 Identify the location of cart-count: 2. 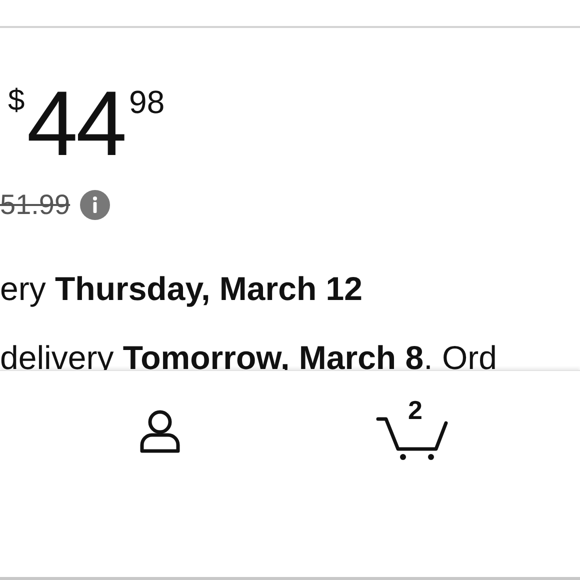
(415, 410).